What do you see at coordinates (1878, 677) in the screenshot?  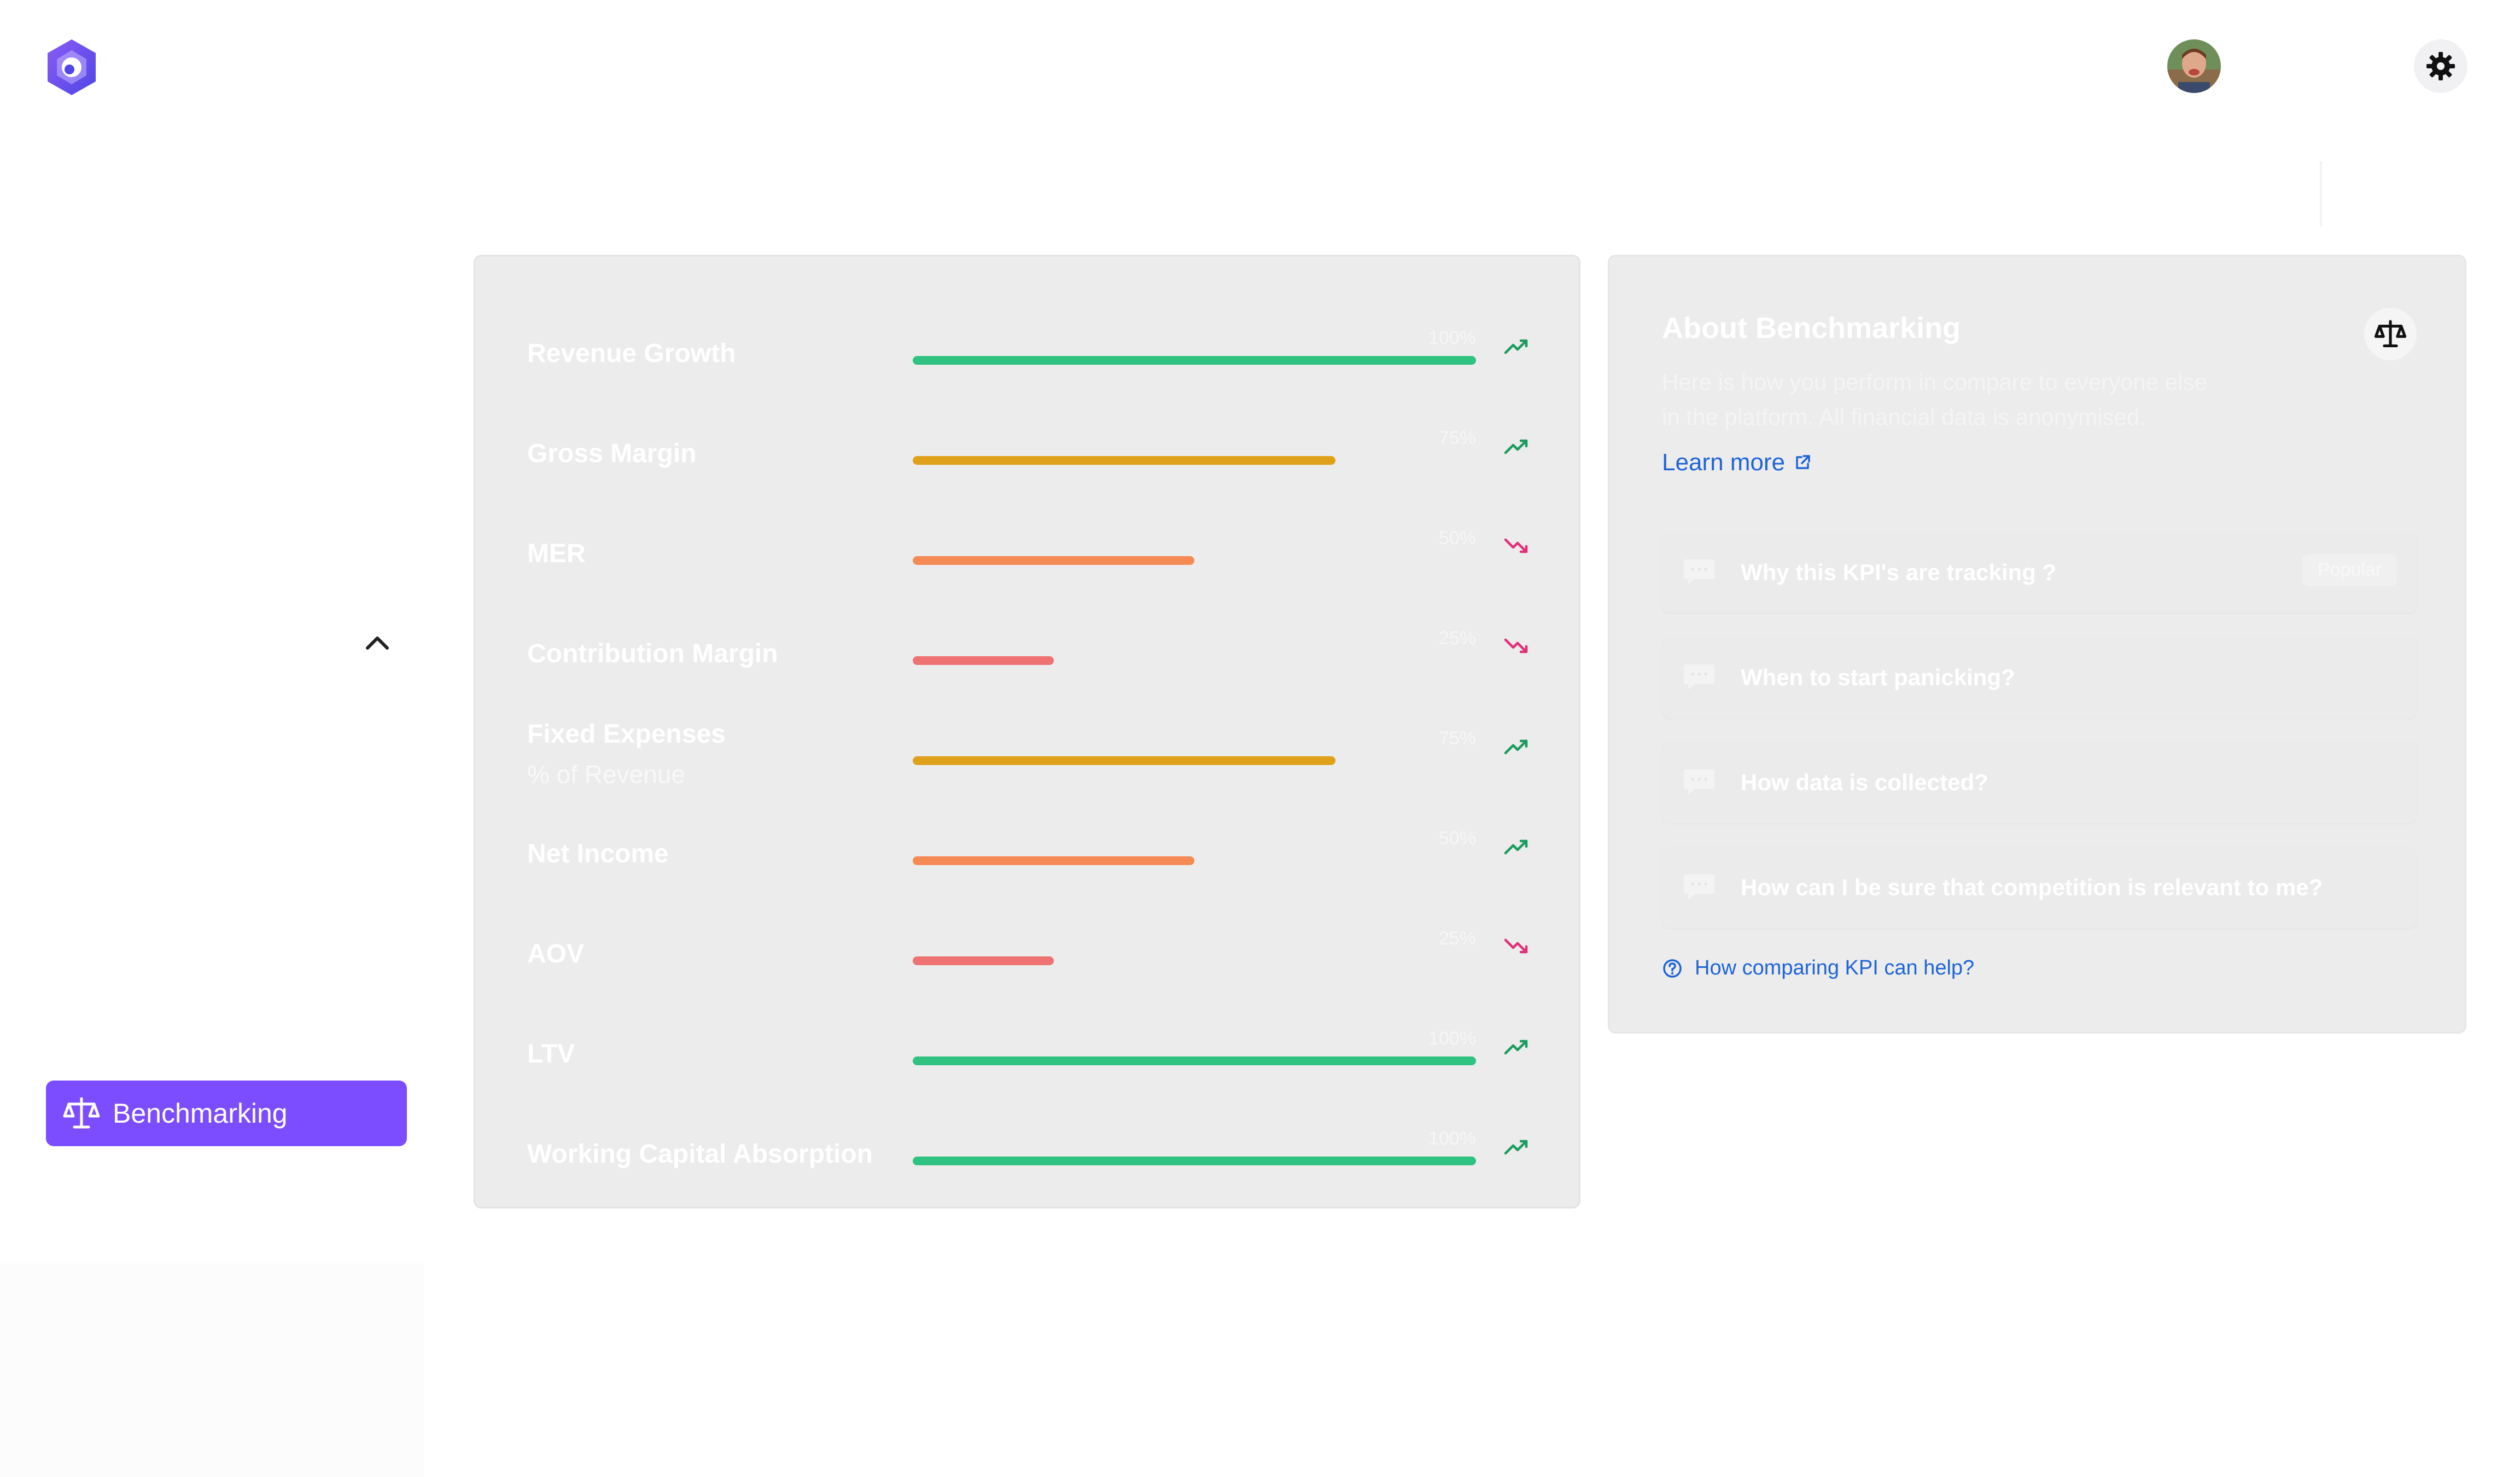 I see `faq-question: When to start panicking?` at bounding box center [1878, 677].